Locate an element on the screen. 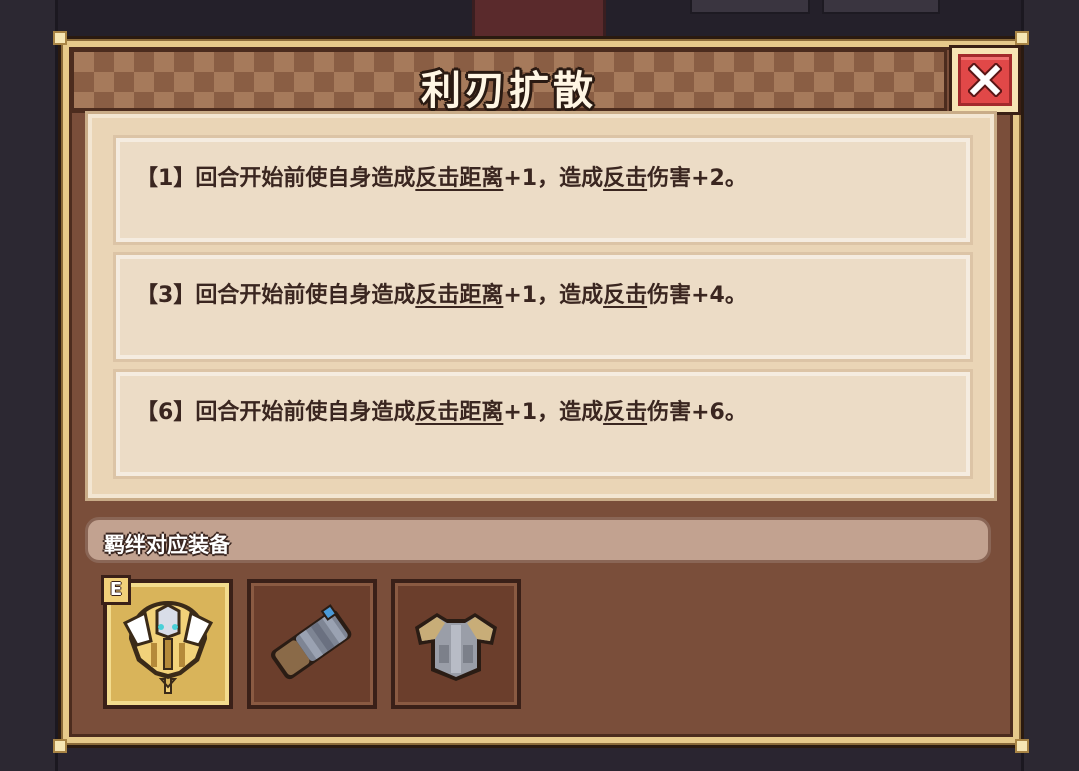  gauntlet-icon is located at coordinates (311, 642).